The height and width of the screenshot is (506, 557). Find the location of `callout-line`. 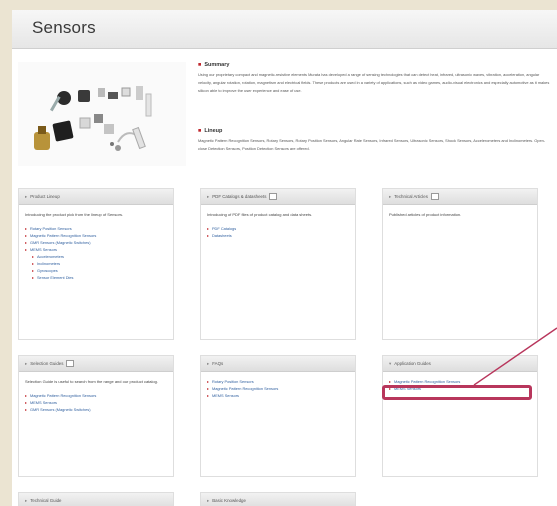

callout-line is located at coordinates (515, 356).